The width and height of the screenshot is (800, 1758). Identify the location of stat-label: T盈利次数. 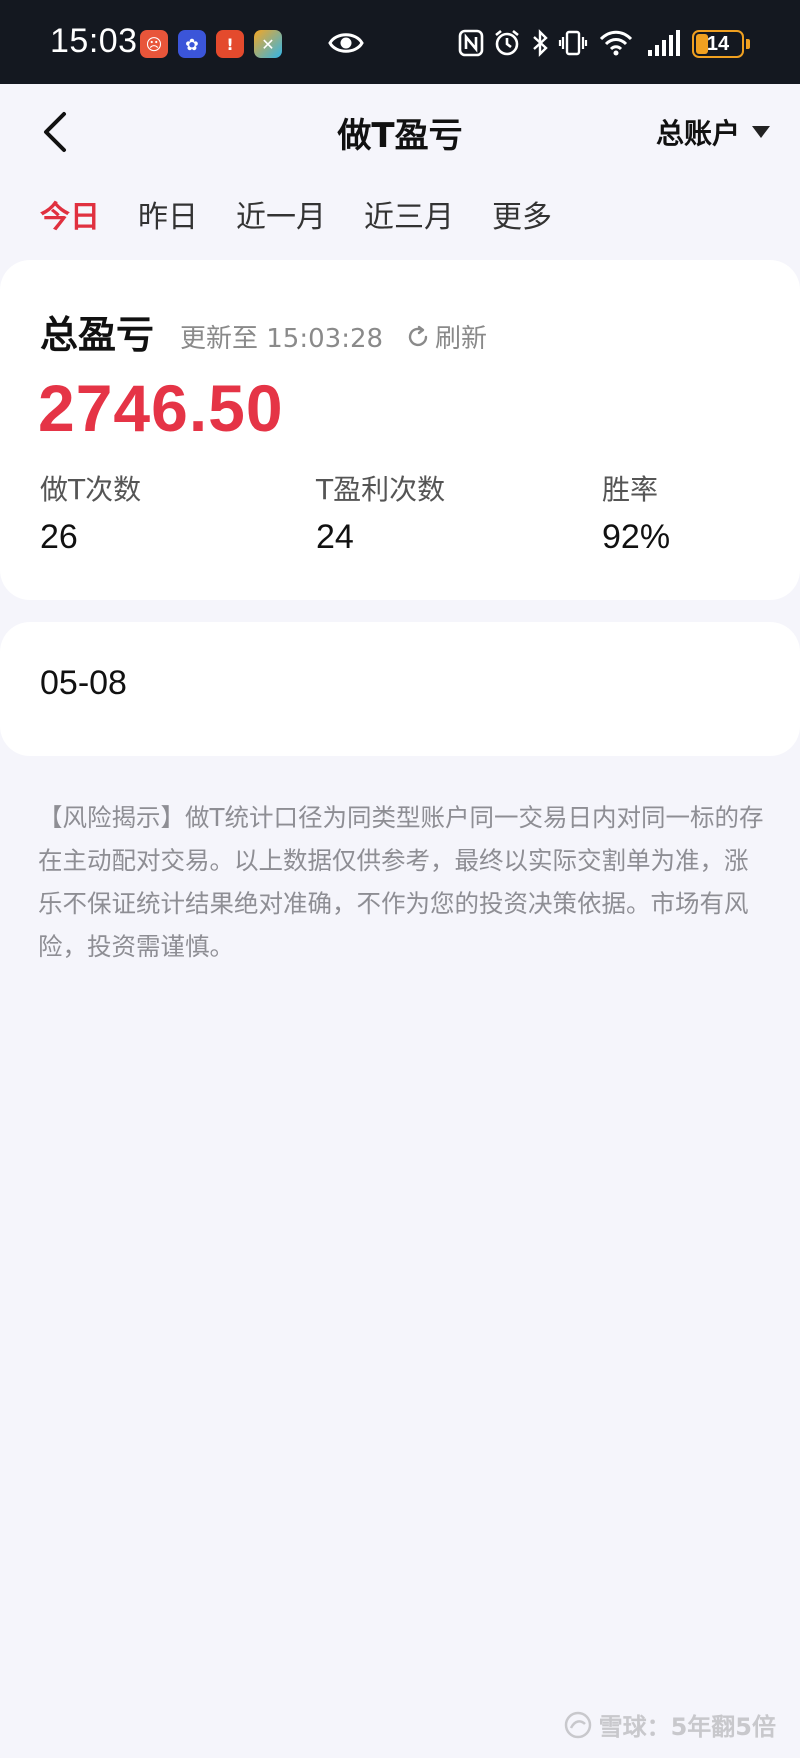
(381, 489).